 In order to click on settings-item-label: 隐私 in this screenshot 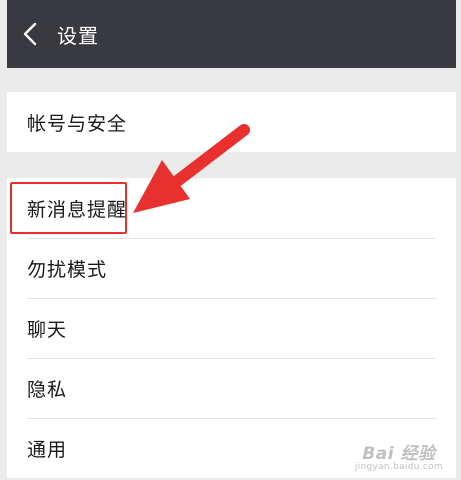, I will do `click(47, 389)`.